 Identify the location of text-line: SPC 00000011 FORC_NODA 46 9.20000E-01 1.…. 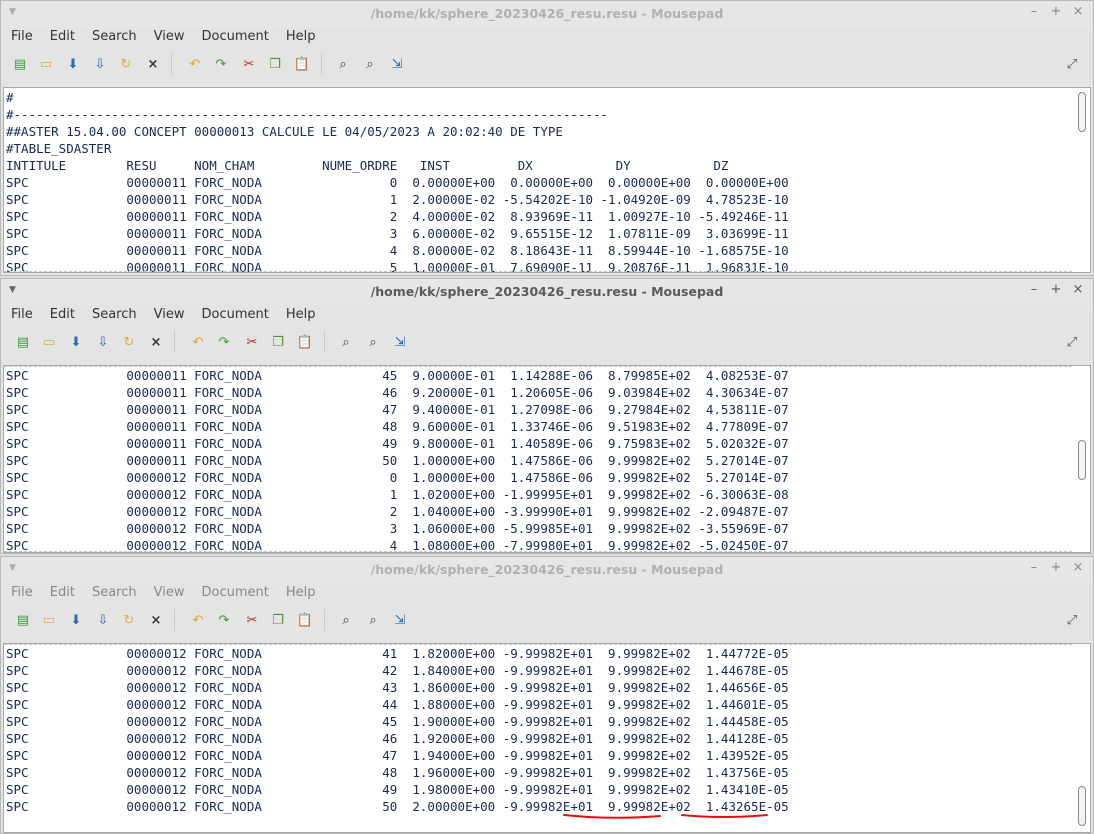
(397, 392).